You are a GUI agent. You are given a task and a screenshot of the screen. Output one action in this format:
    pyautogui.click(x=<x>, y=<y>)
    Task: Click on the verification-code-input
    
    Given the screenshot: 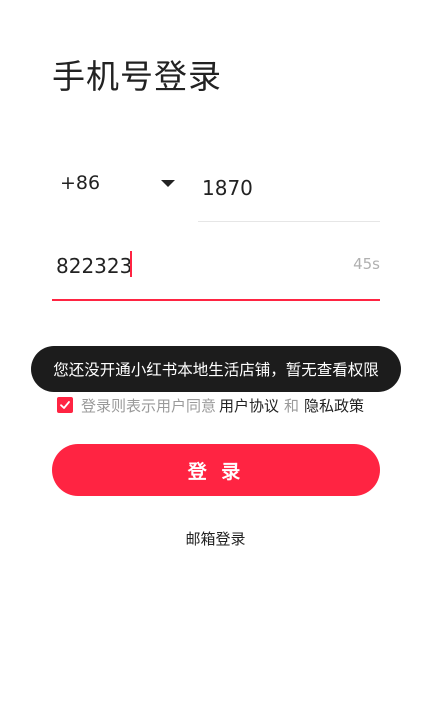 What is the action you would take?
    pyautogui.click(x=197, y=269)
    